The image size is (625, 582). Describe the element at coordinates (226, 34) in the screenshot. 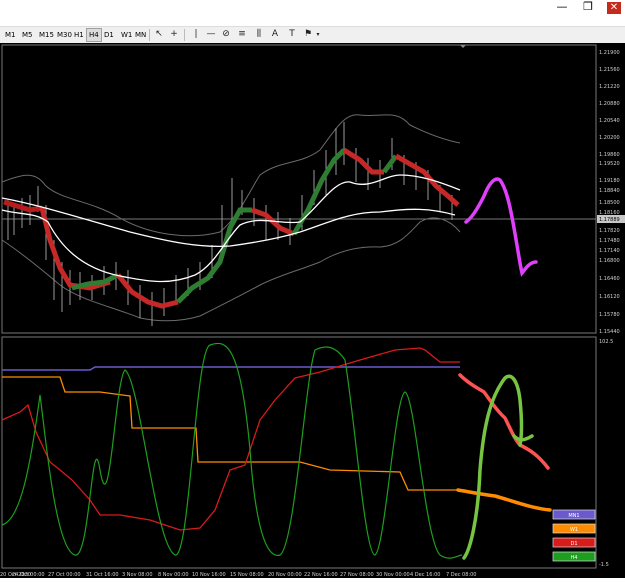

I see `trendline-tool-icon: ⊘` at that location.